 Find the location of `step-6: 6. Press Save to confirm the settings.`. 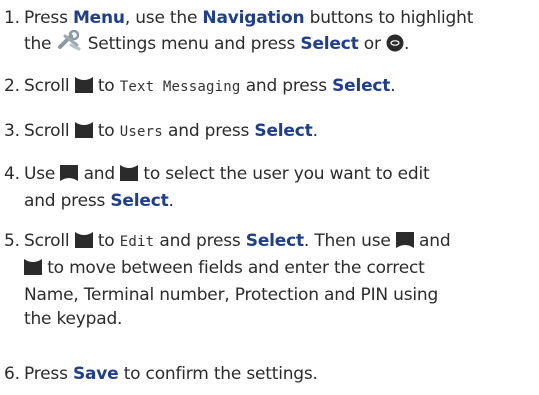

step-6: 6. Press Save to confirm the settings. is located at coordinates (161, 374).